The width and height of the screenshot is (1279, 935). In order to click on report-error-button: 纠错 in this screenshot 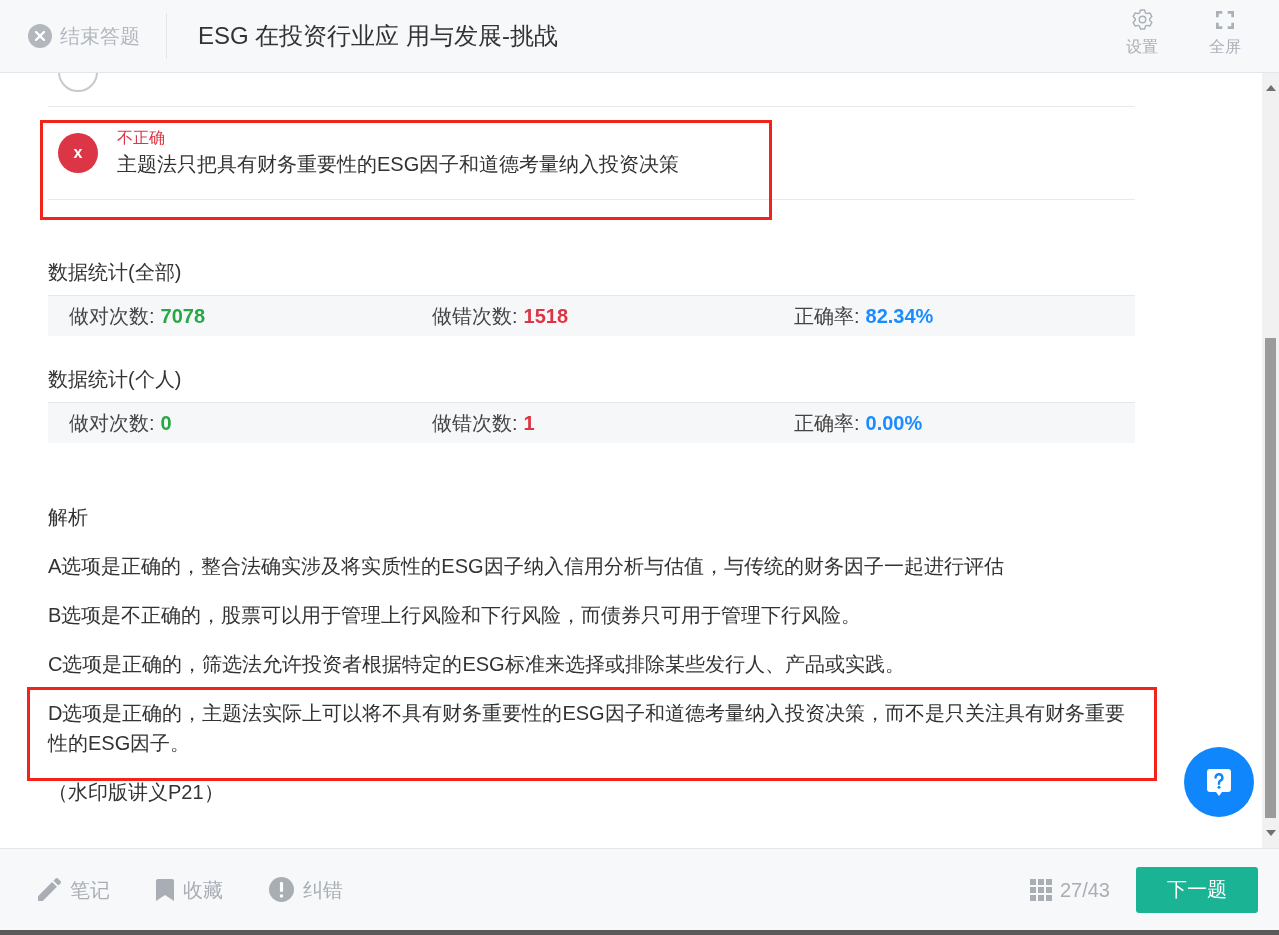, I will do `click(306, 889)`.